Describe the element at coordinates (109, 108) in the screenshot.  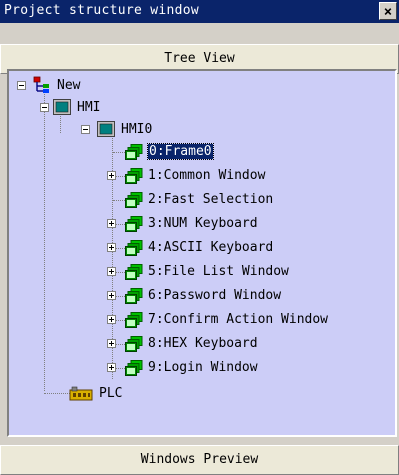
I see `tree-node-hmi: HMI` at that location.